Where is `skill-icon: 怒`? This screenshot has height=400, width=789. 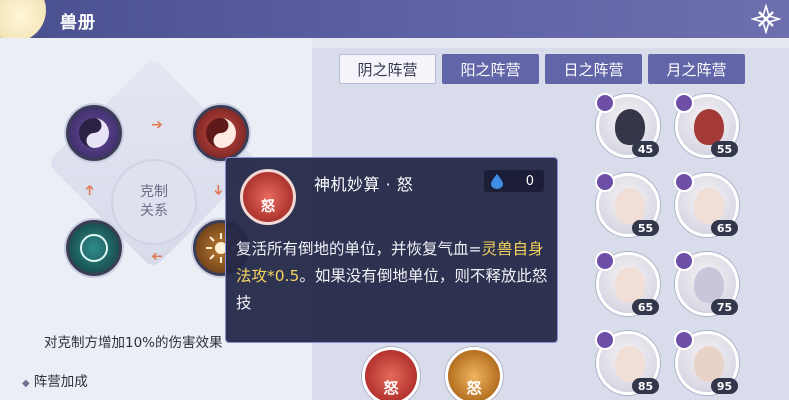
skill-icon: 怒 is located at coordinates (268, 197).